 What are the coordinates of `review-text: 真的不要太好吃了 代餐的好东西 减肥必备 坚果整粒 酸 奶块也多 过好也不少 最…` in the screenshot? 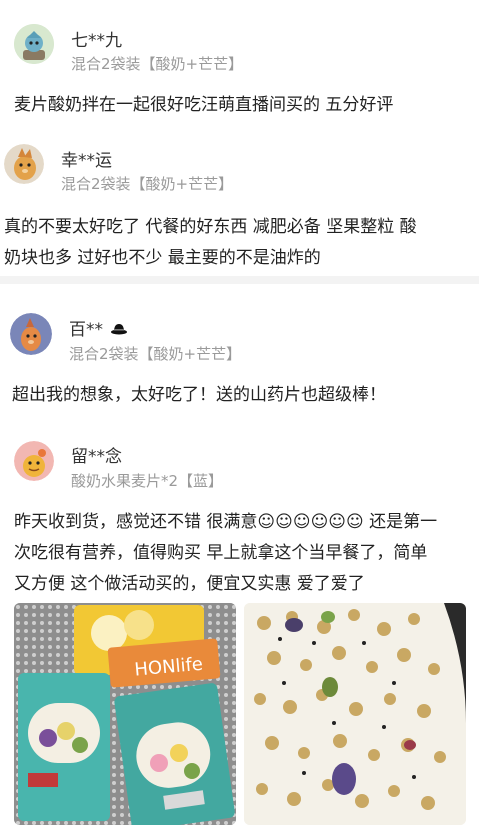 It's located at (210, 243).